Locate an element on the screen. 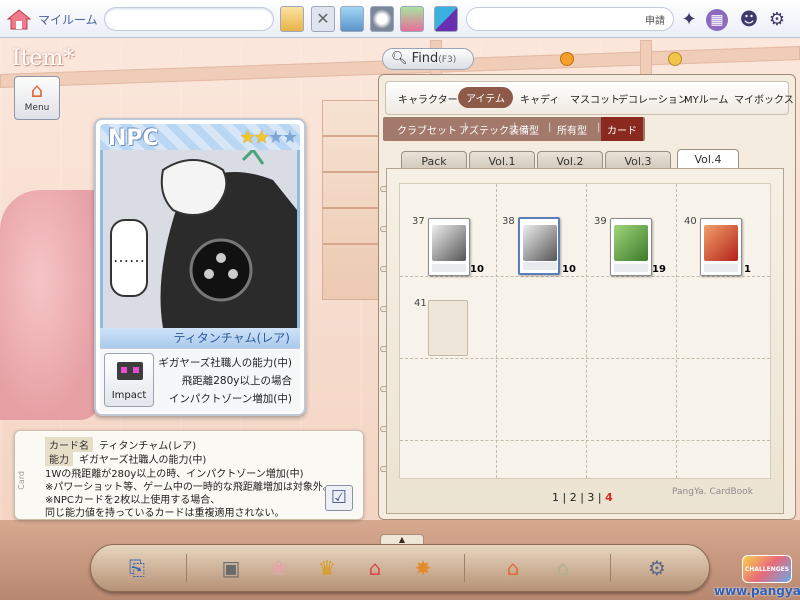 Image resolution: width=800 pixels, height=600 pixels. rarity-stars: ★★★★ is located at coordinates (268, 137).